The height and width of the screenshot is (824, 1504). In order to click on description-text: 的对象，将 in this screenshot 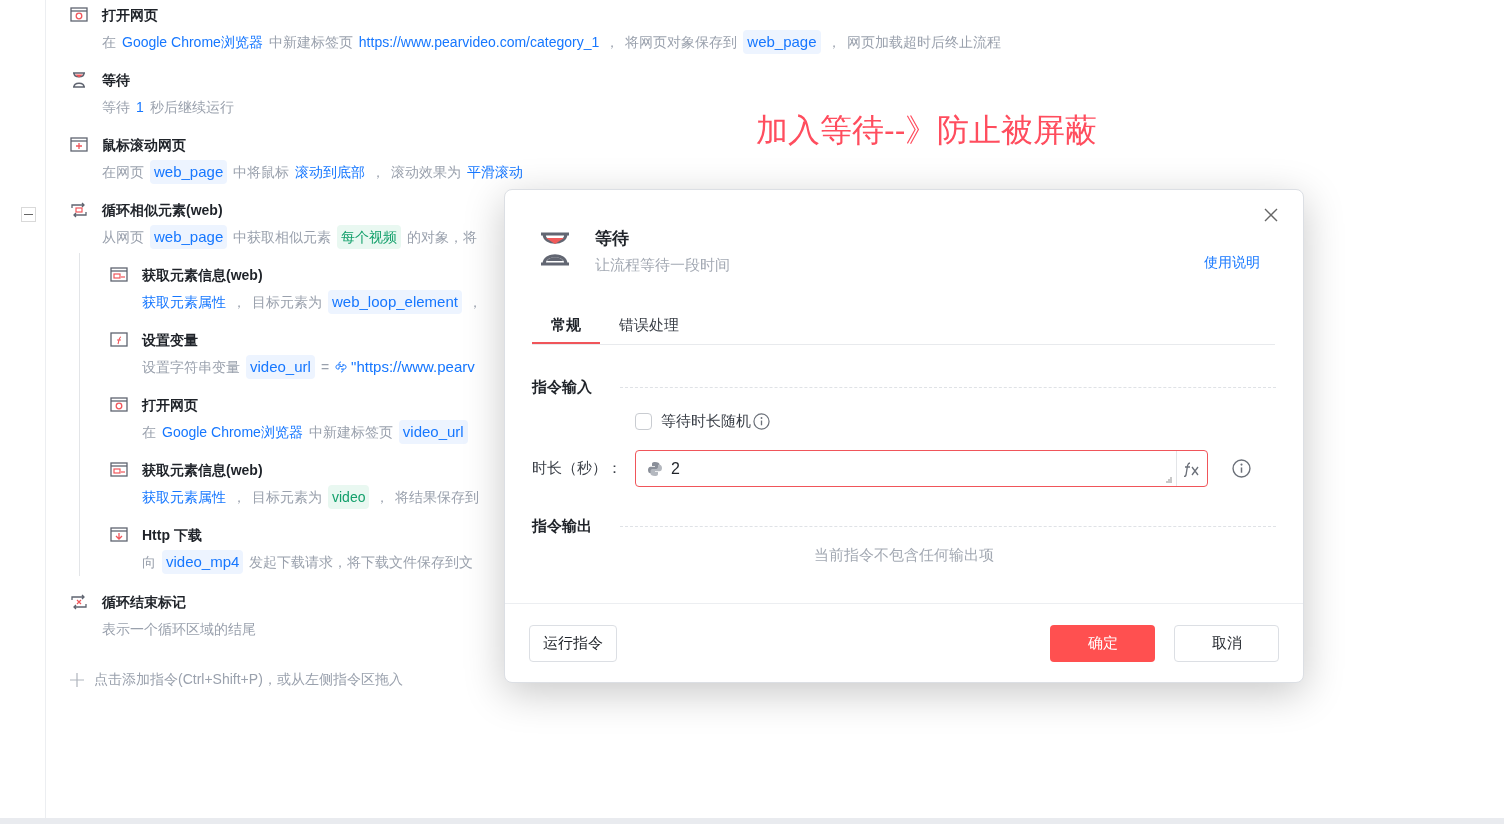, I will do `click(442, 237)`.